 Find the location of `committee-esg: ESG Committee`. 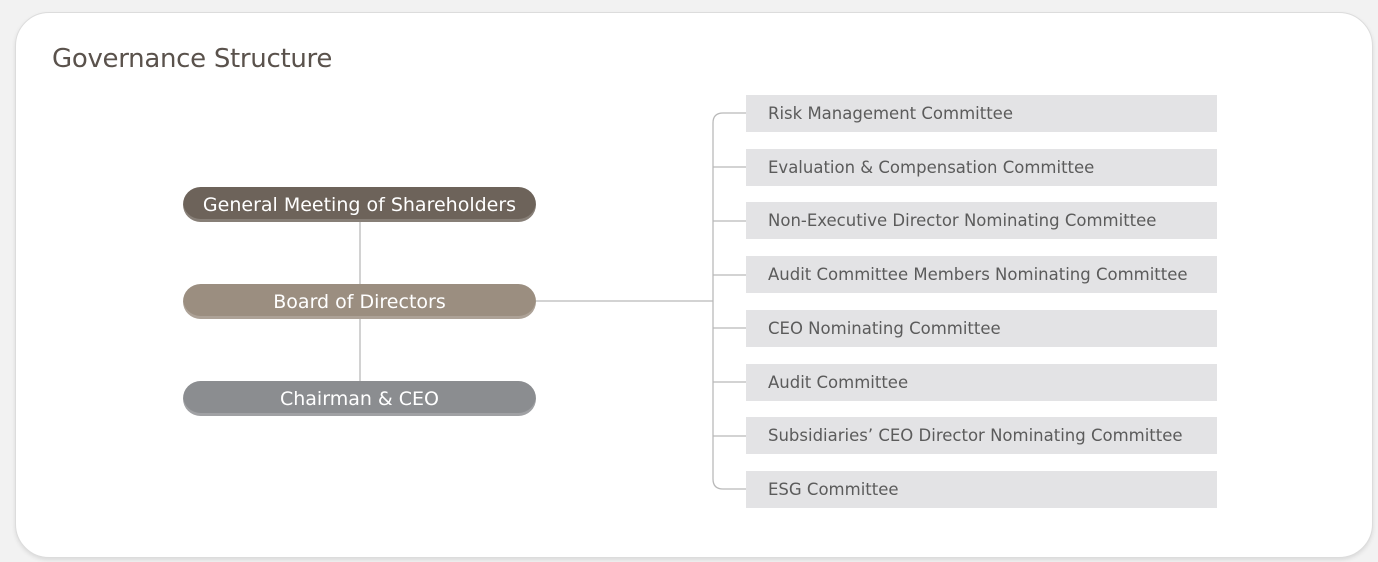

committee-esg: ESG Committee is located at coordinates (981, 489).